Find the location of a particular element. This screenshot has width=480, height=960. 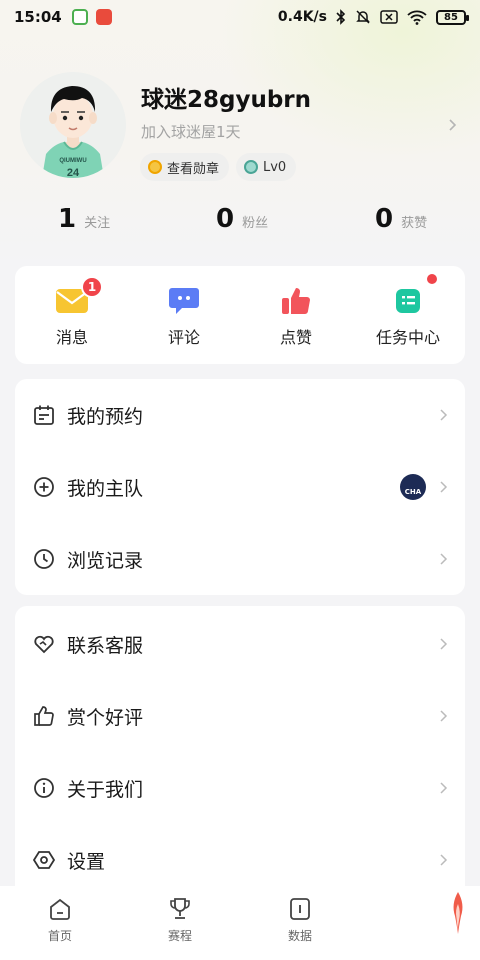

nav-label: 首页 is located at coordinates (59, 936).